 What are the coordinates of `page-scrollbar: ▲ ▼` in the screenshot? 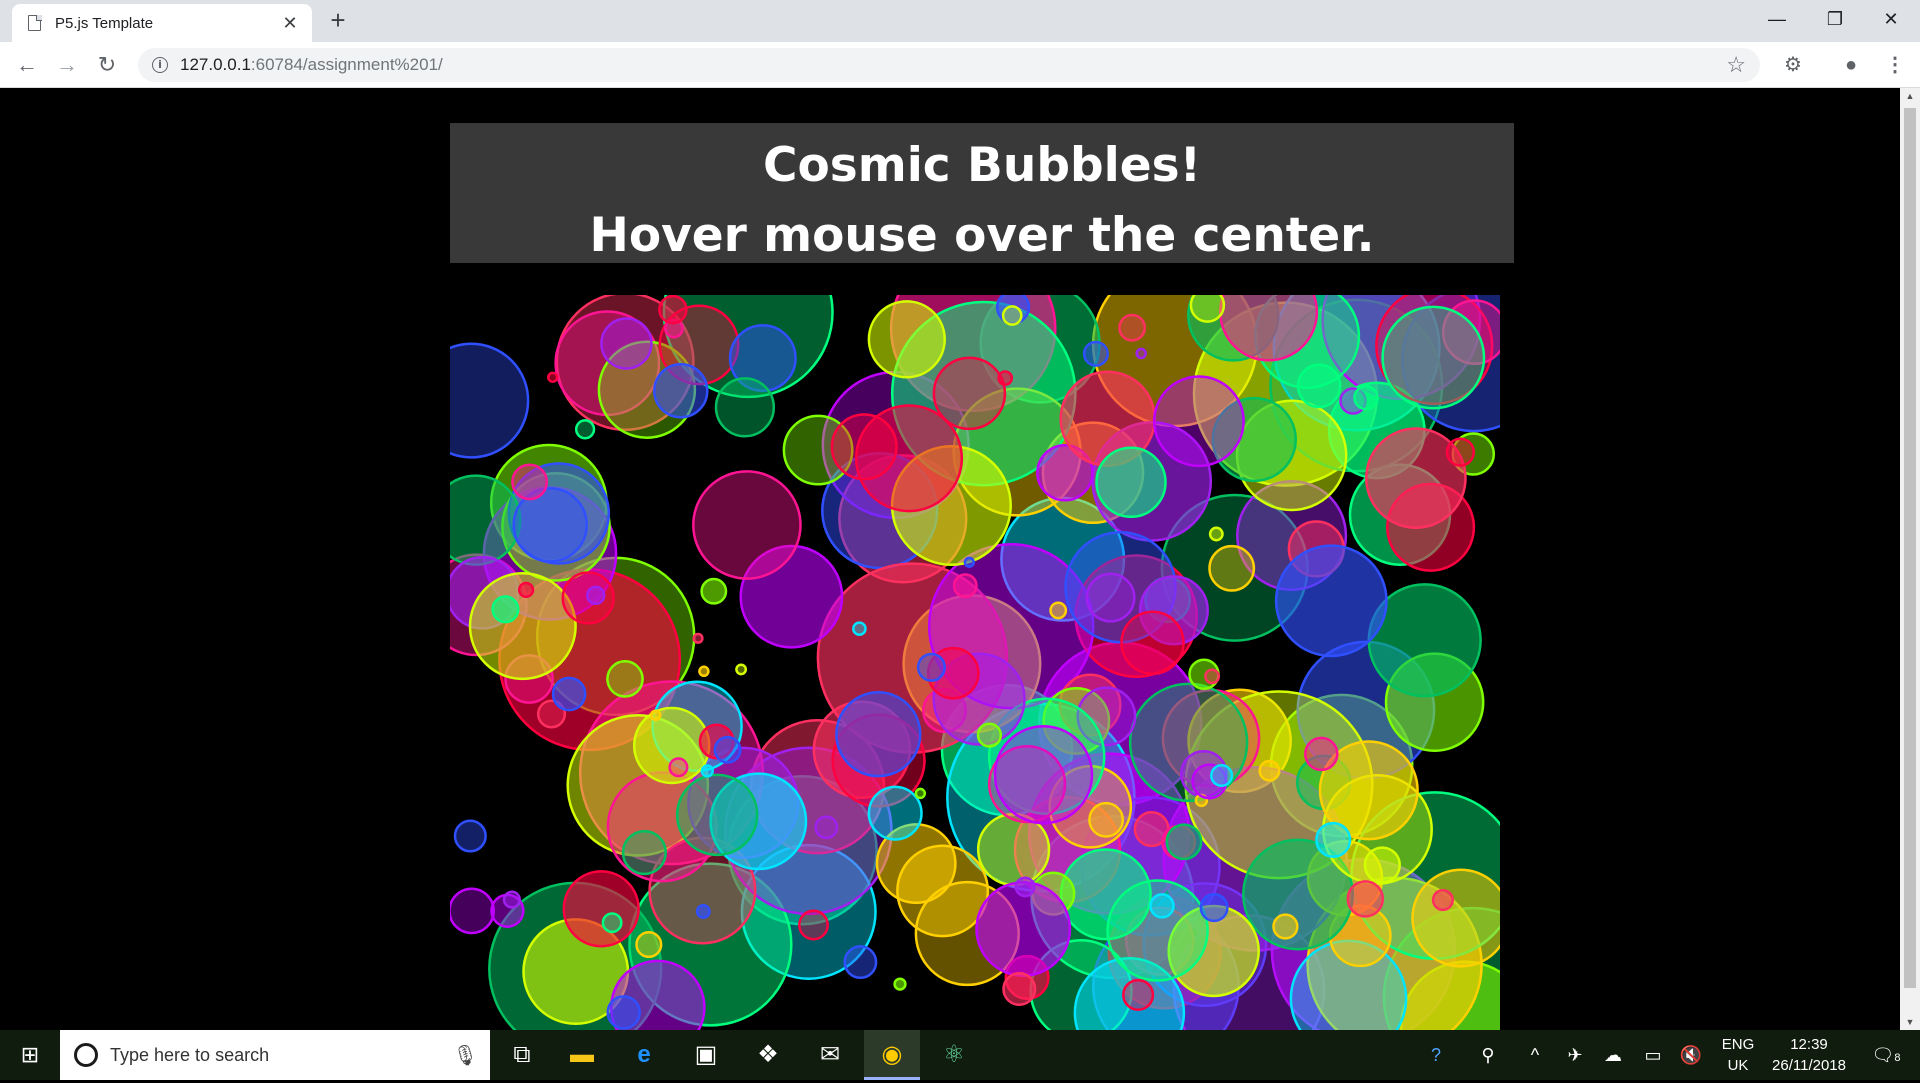 It's located at (1910, 559).